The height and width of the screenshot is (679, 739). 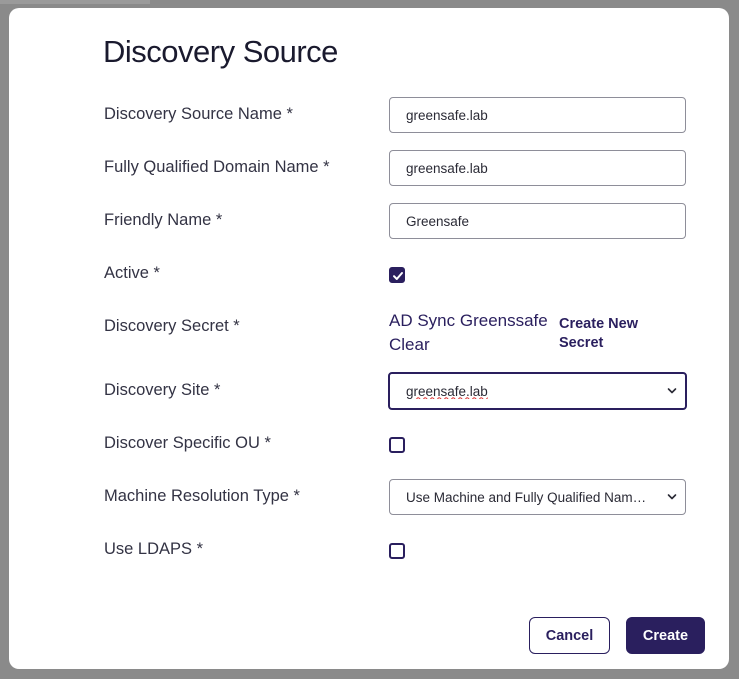 I want to click on backdrop, so click(x=75, y=2).